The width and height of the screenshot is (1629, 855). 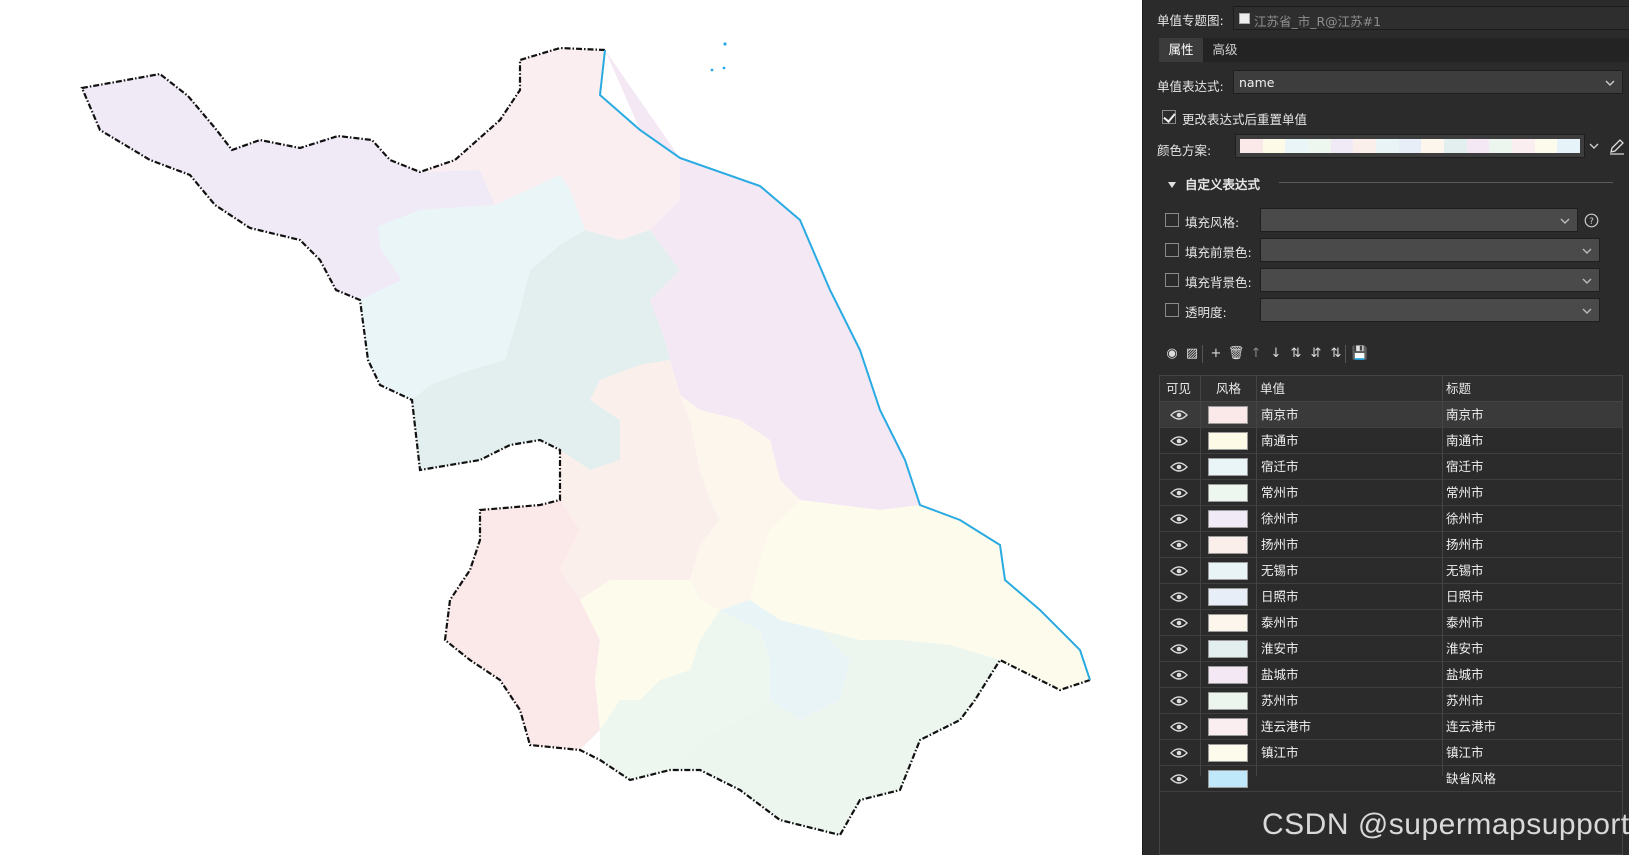 I want to click on thematic-map-field: 江苏省_市_R@江苏#1, so click(x=1431, y=18).